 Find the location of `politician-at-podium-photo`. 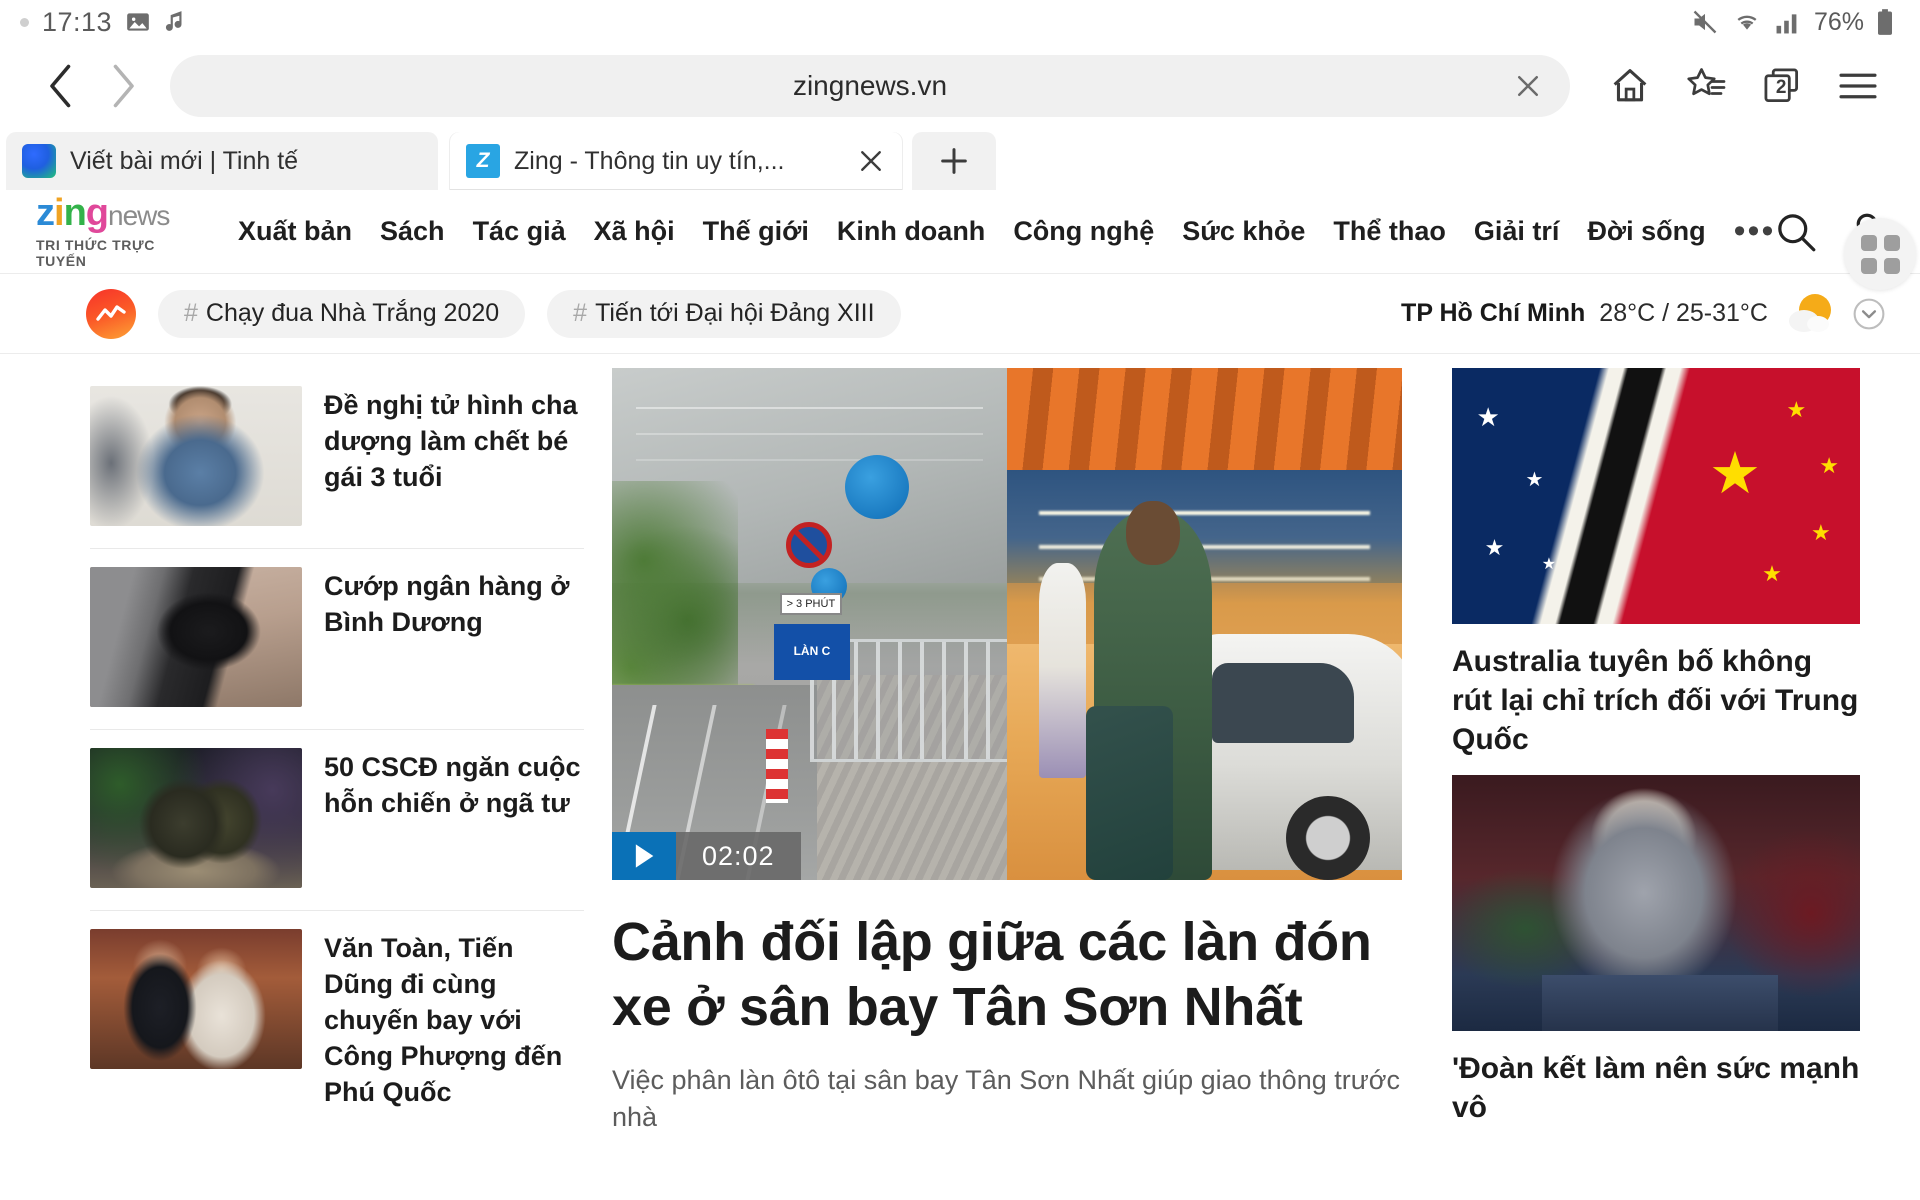

politician-at-podium-photo is located at coordinates (1656, 903).